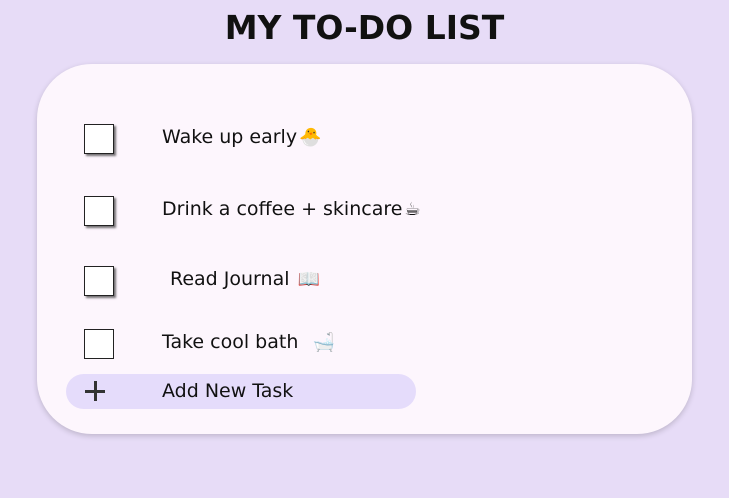 This screenshot has width=729, height=498. I want to click on task-label: Wake up early 🐣, so click(242, 137).